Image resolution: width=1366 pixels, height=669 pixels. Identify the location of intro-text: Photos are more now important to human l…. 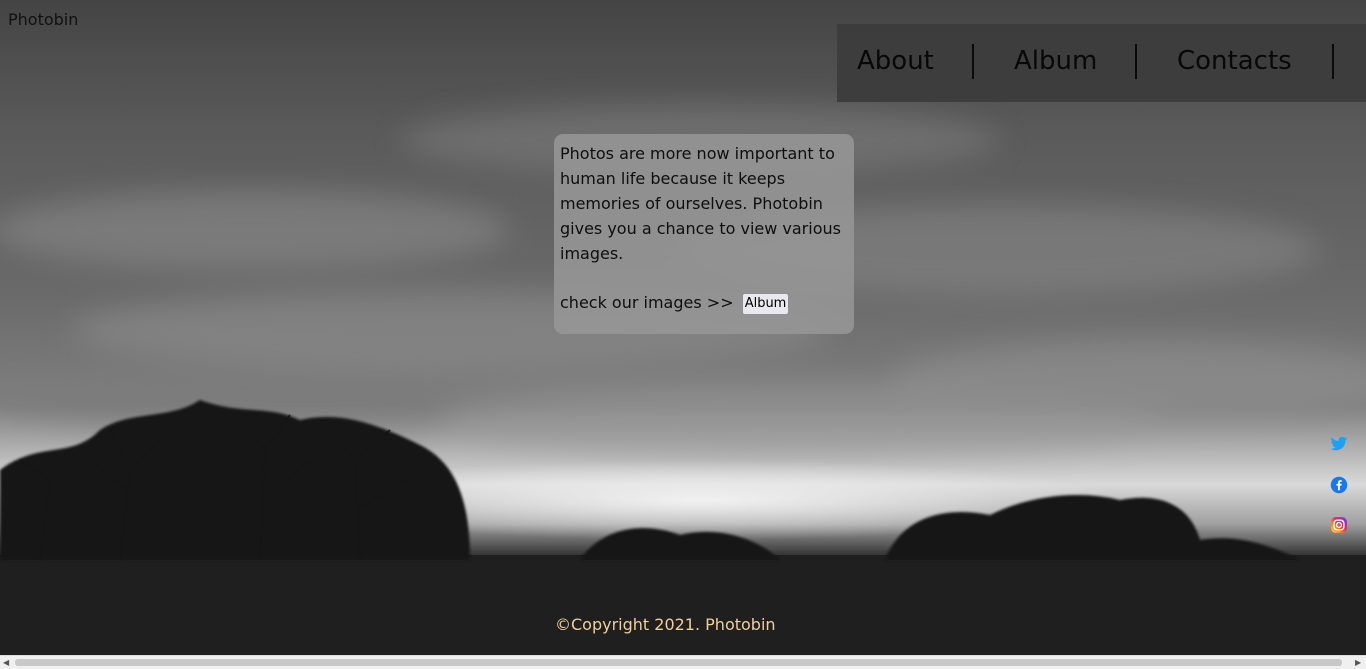
(700, 203).